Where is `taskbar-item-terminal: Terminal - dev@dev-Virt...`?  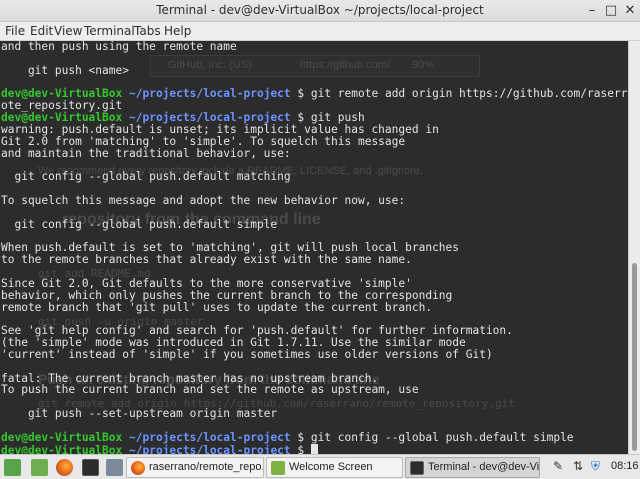
taskbar-item-terminal: Terminal - dev@dev-Virt... is located at coordinates (472, 467).